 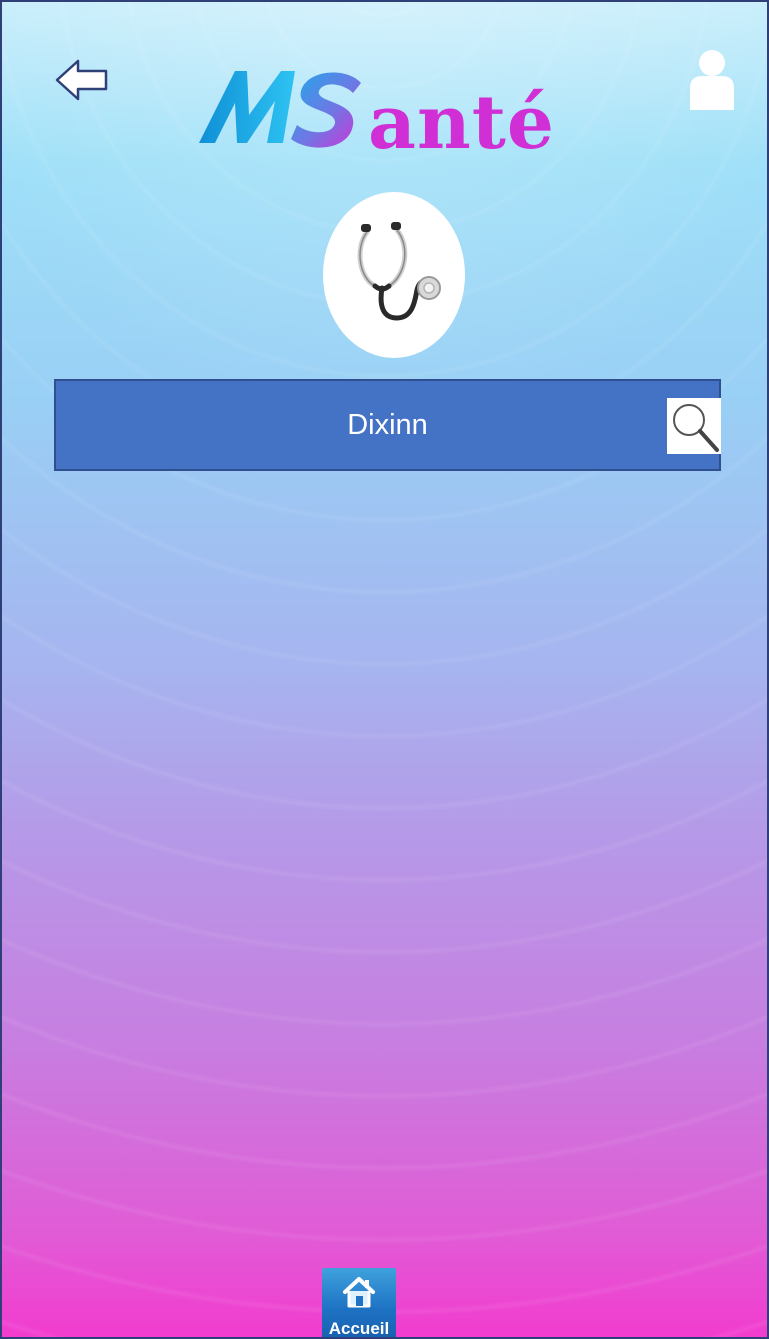 I want to click on search-icon, so click(x=696, y=428).